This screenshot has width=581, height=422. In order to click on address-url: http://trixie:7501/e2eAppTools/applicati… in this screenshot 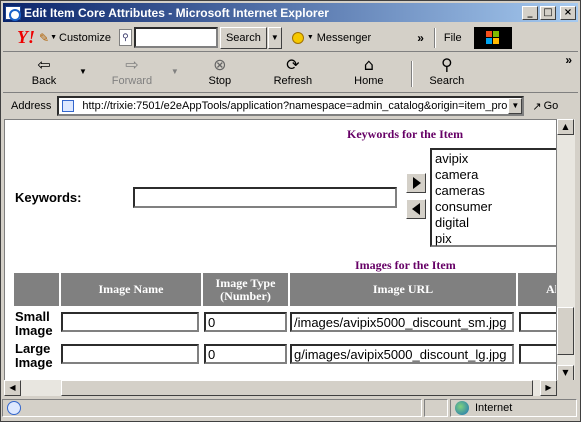, I will do `click(295, 106)`.